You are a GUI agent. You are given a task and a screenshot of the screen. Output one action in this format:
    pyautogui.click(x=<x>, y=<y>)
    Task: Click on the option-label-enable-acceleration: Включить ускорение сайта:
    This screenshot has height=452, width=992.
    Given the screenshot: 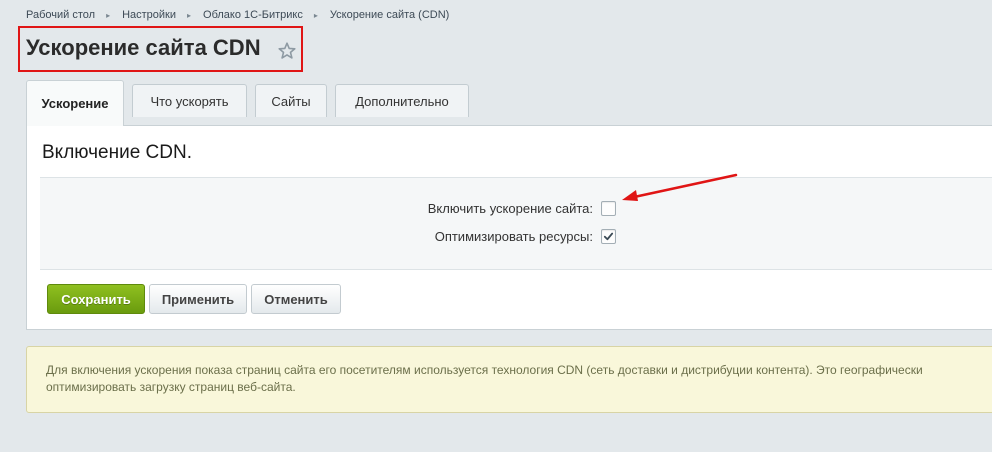 What is the action you would take?
    pyautogui.click(x=510, y=208)
    